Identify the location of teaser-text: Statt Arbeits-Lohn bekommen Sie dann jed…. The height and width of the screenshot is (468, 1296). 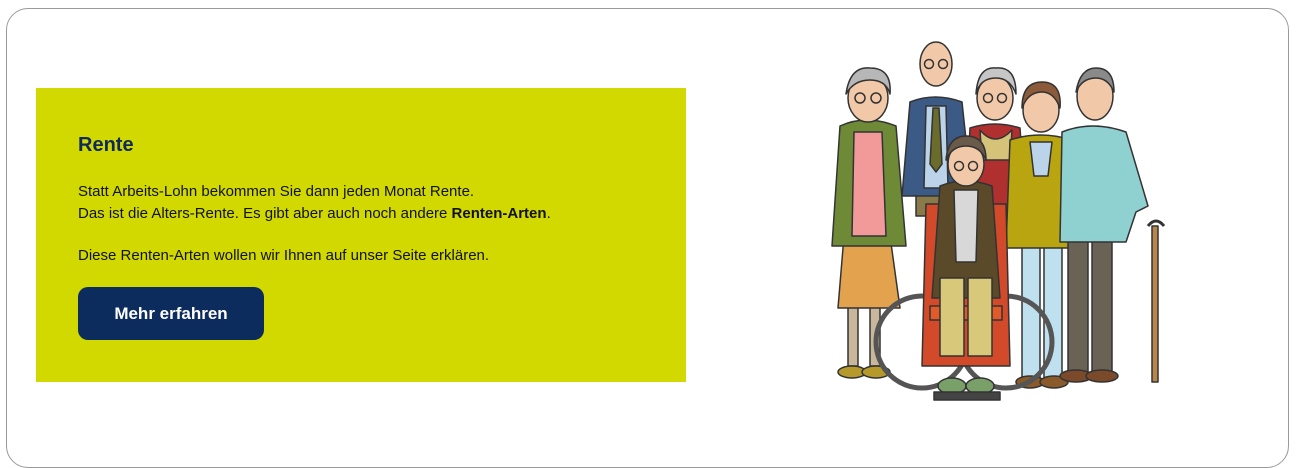
(314, 203).